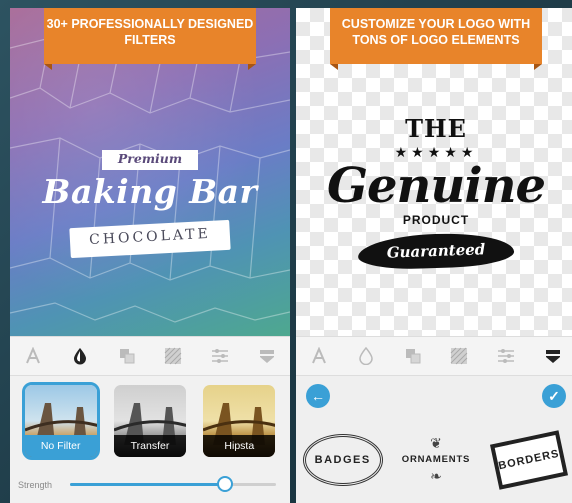  I want to click on category-badges: BADGES, so click(343, 460).